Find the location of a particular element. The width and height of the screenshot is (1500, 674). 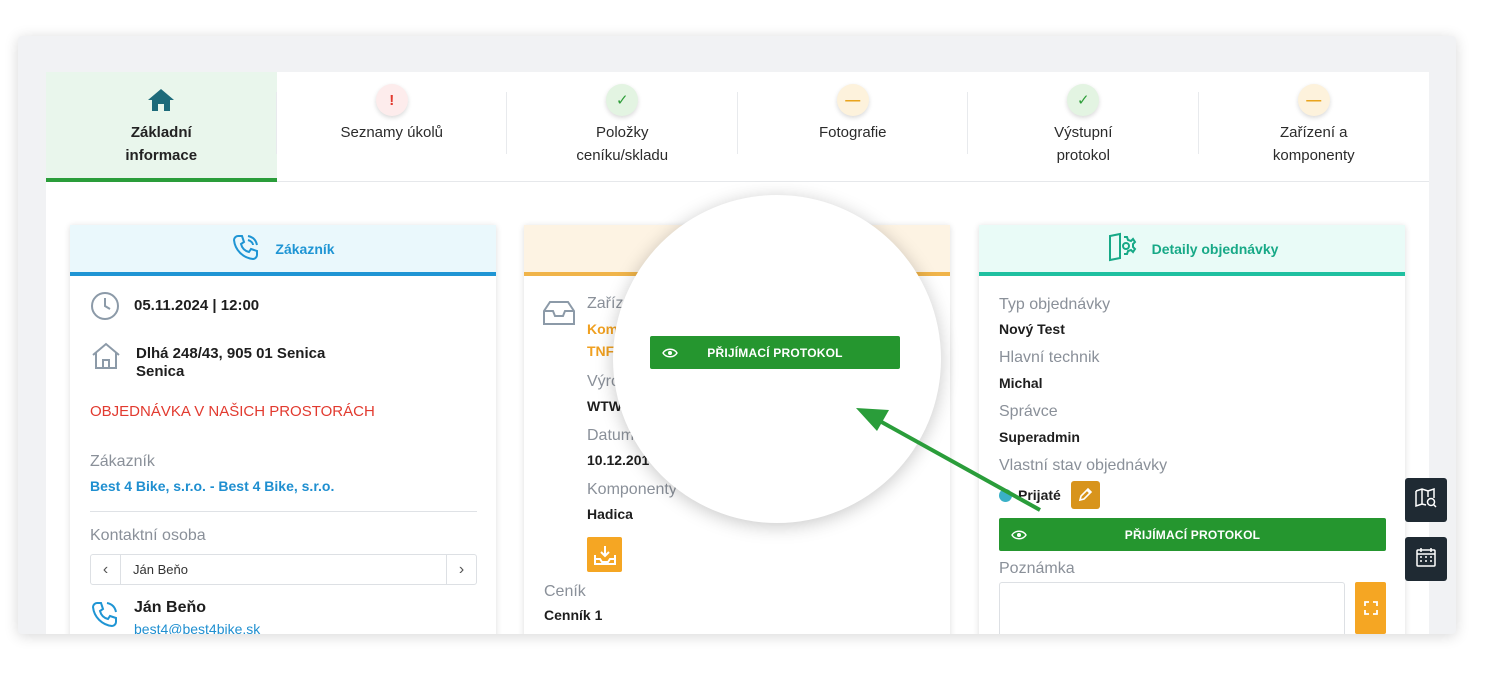

callout-arrow is located at coordinates (948, 460).